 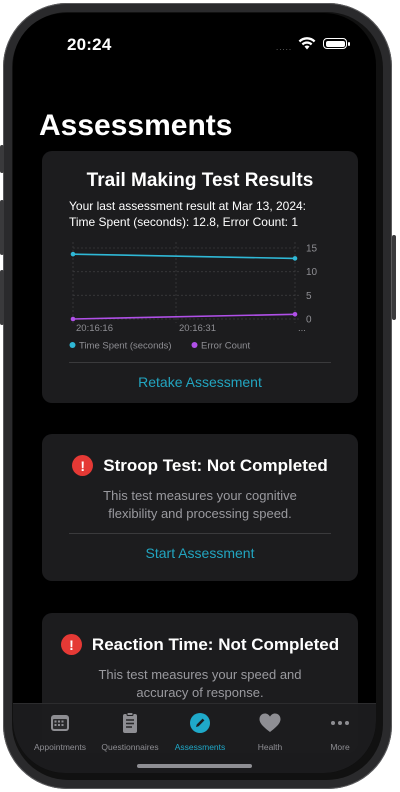 What do you see at coordinates (215, 644) in the screenshot?
I see `reaction-card-title: Reaction Time: Not Completed` at bounding box center [215, 644].